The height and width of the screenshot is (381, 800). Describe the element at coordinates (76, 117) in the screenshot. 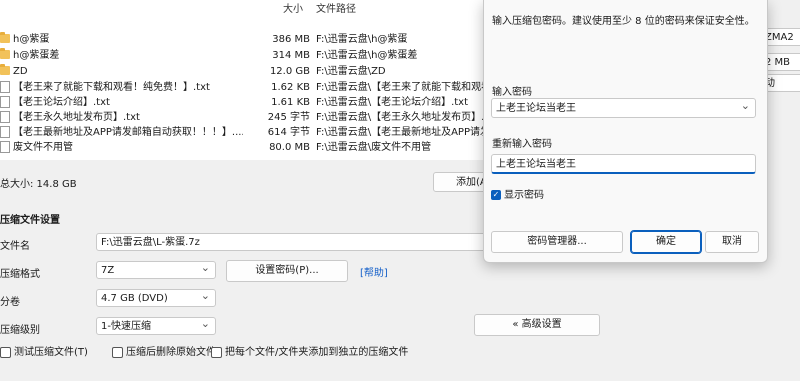

I see `file-name: 【老王永久地址发布页】.txt` at that location.